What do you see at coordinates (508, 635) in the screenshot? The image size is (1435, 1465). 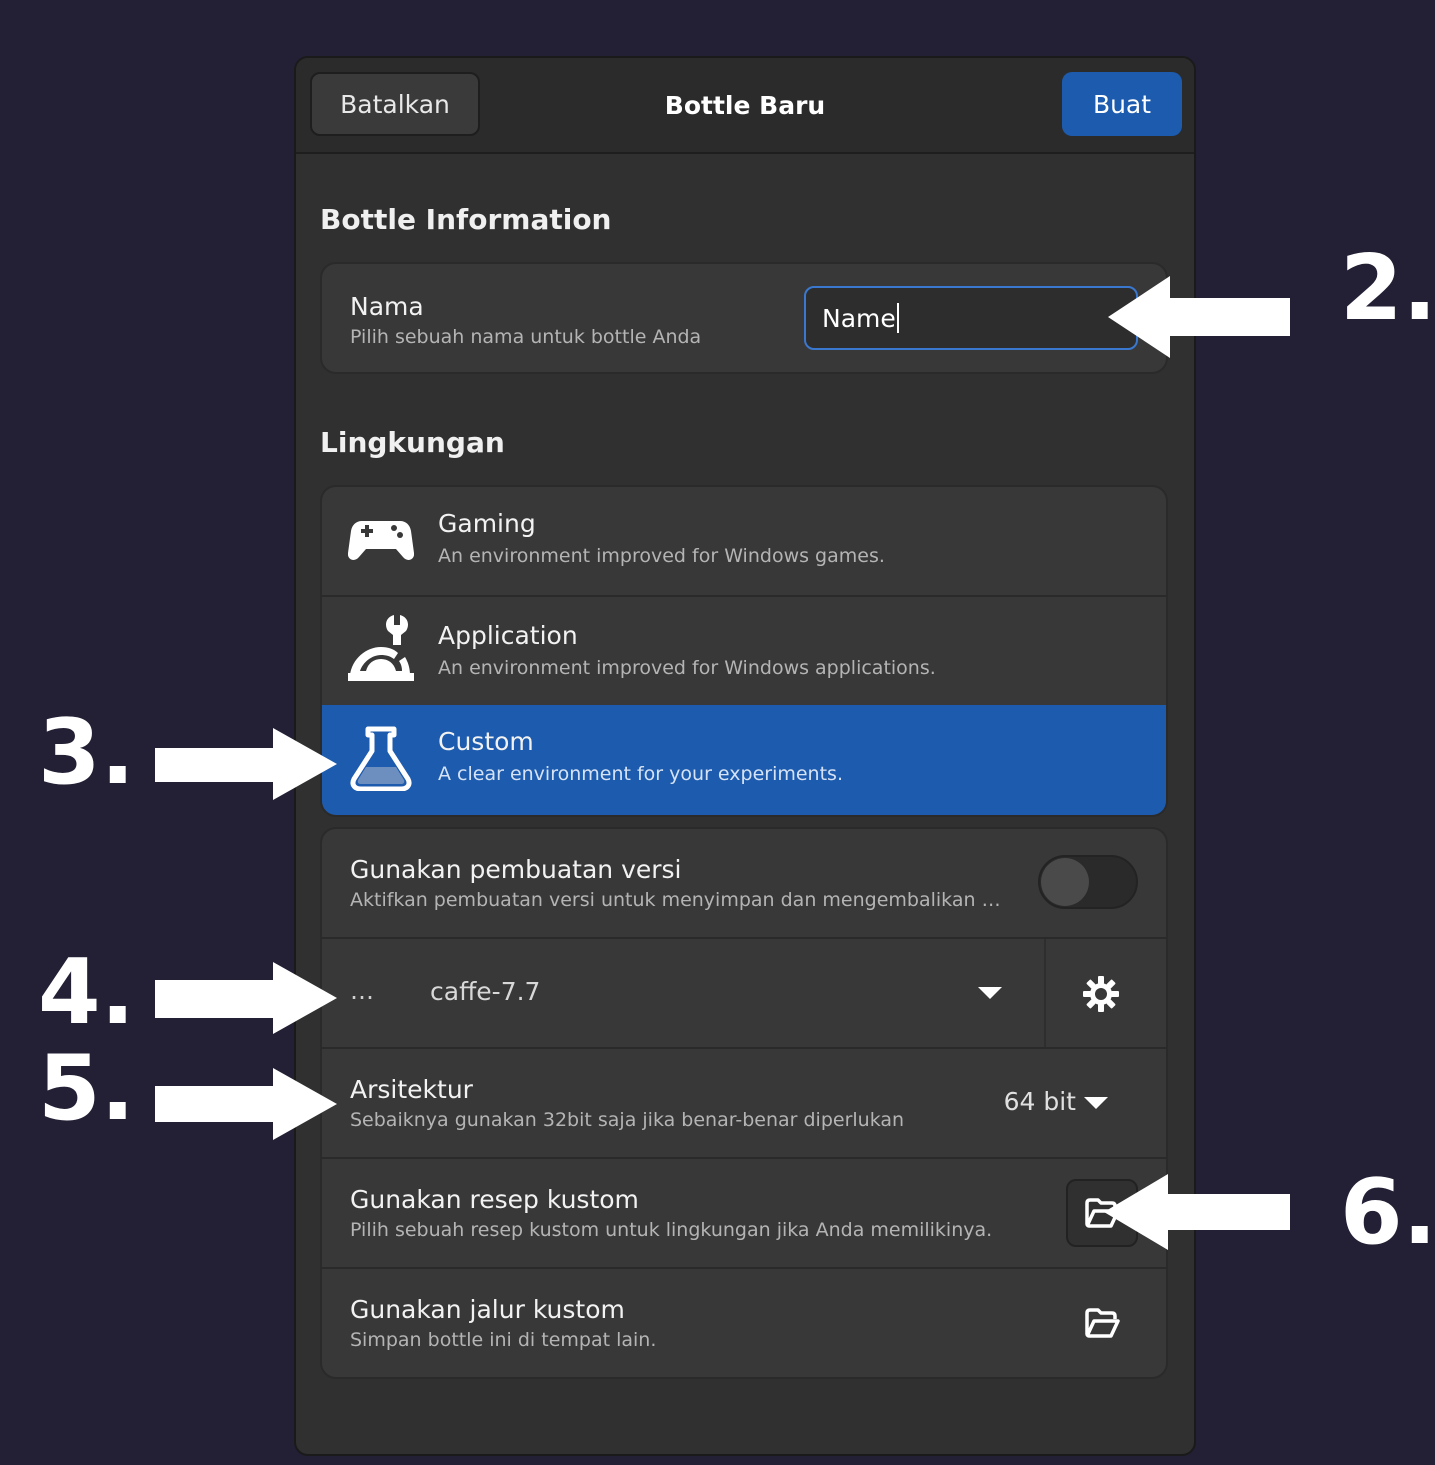 I see `env-application-title: Application` at bounding box center [508, 635].